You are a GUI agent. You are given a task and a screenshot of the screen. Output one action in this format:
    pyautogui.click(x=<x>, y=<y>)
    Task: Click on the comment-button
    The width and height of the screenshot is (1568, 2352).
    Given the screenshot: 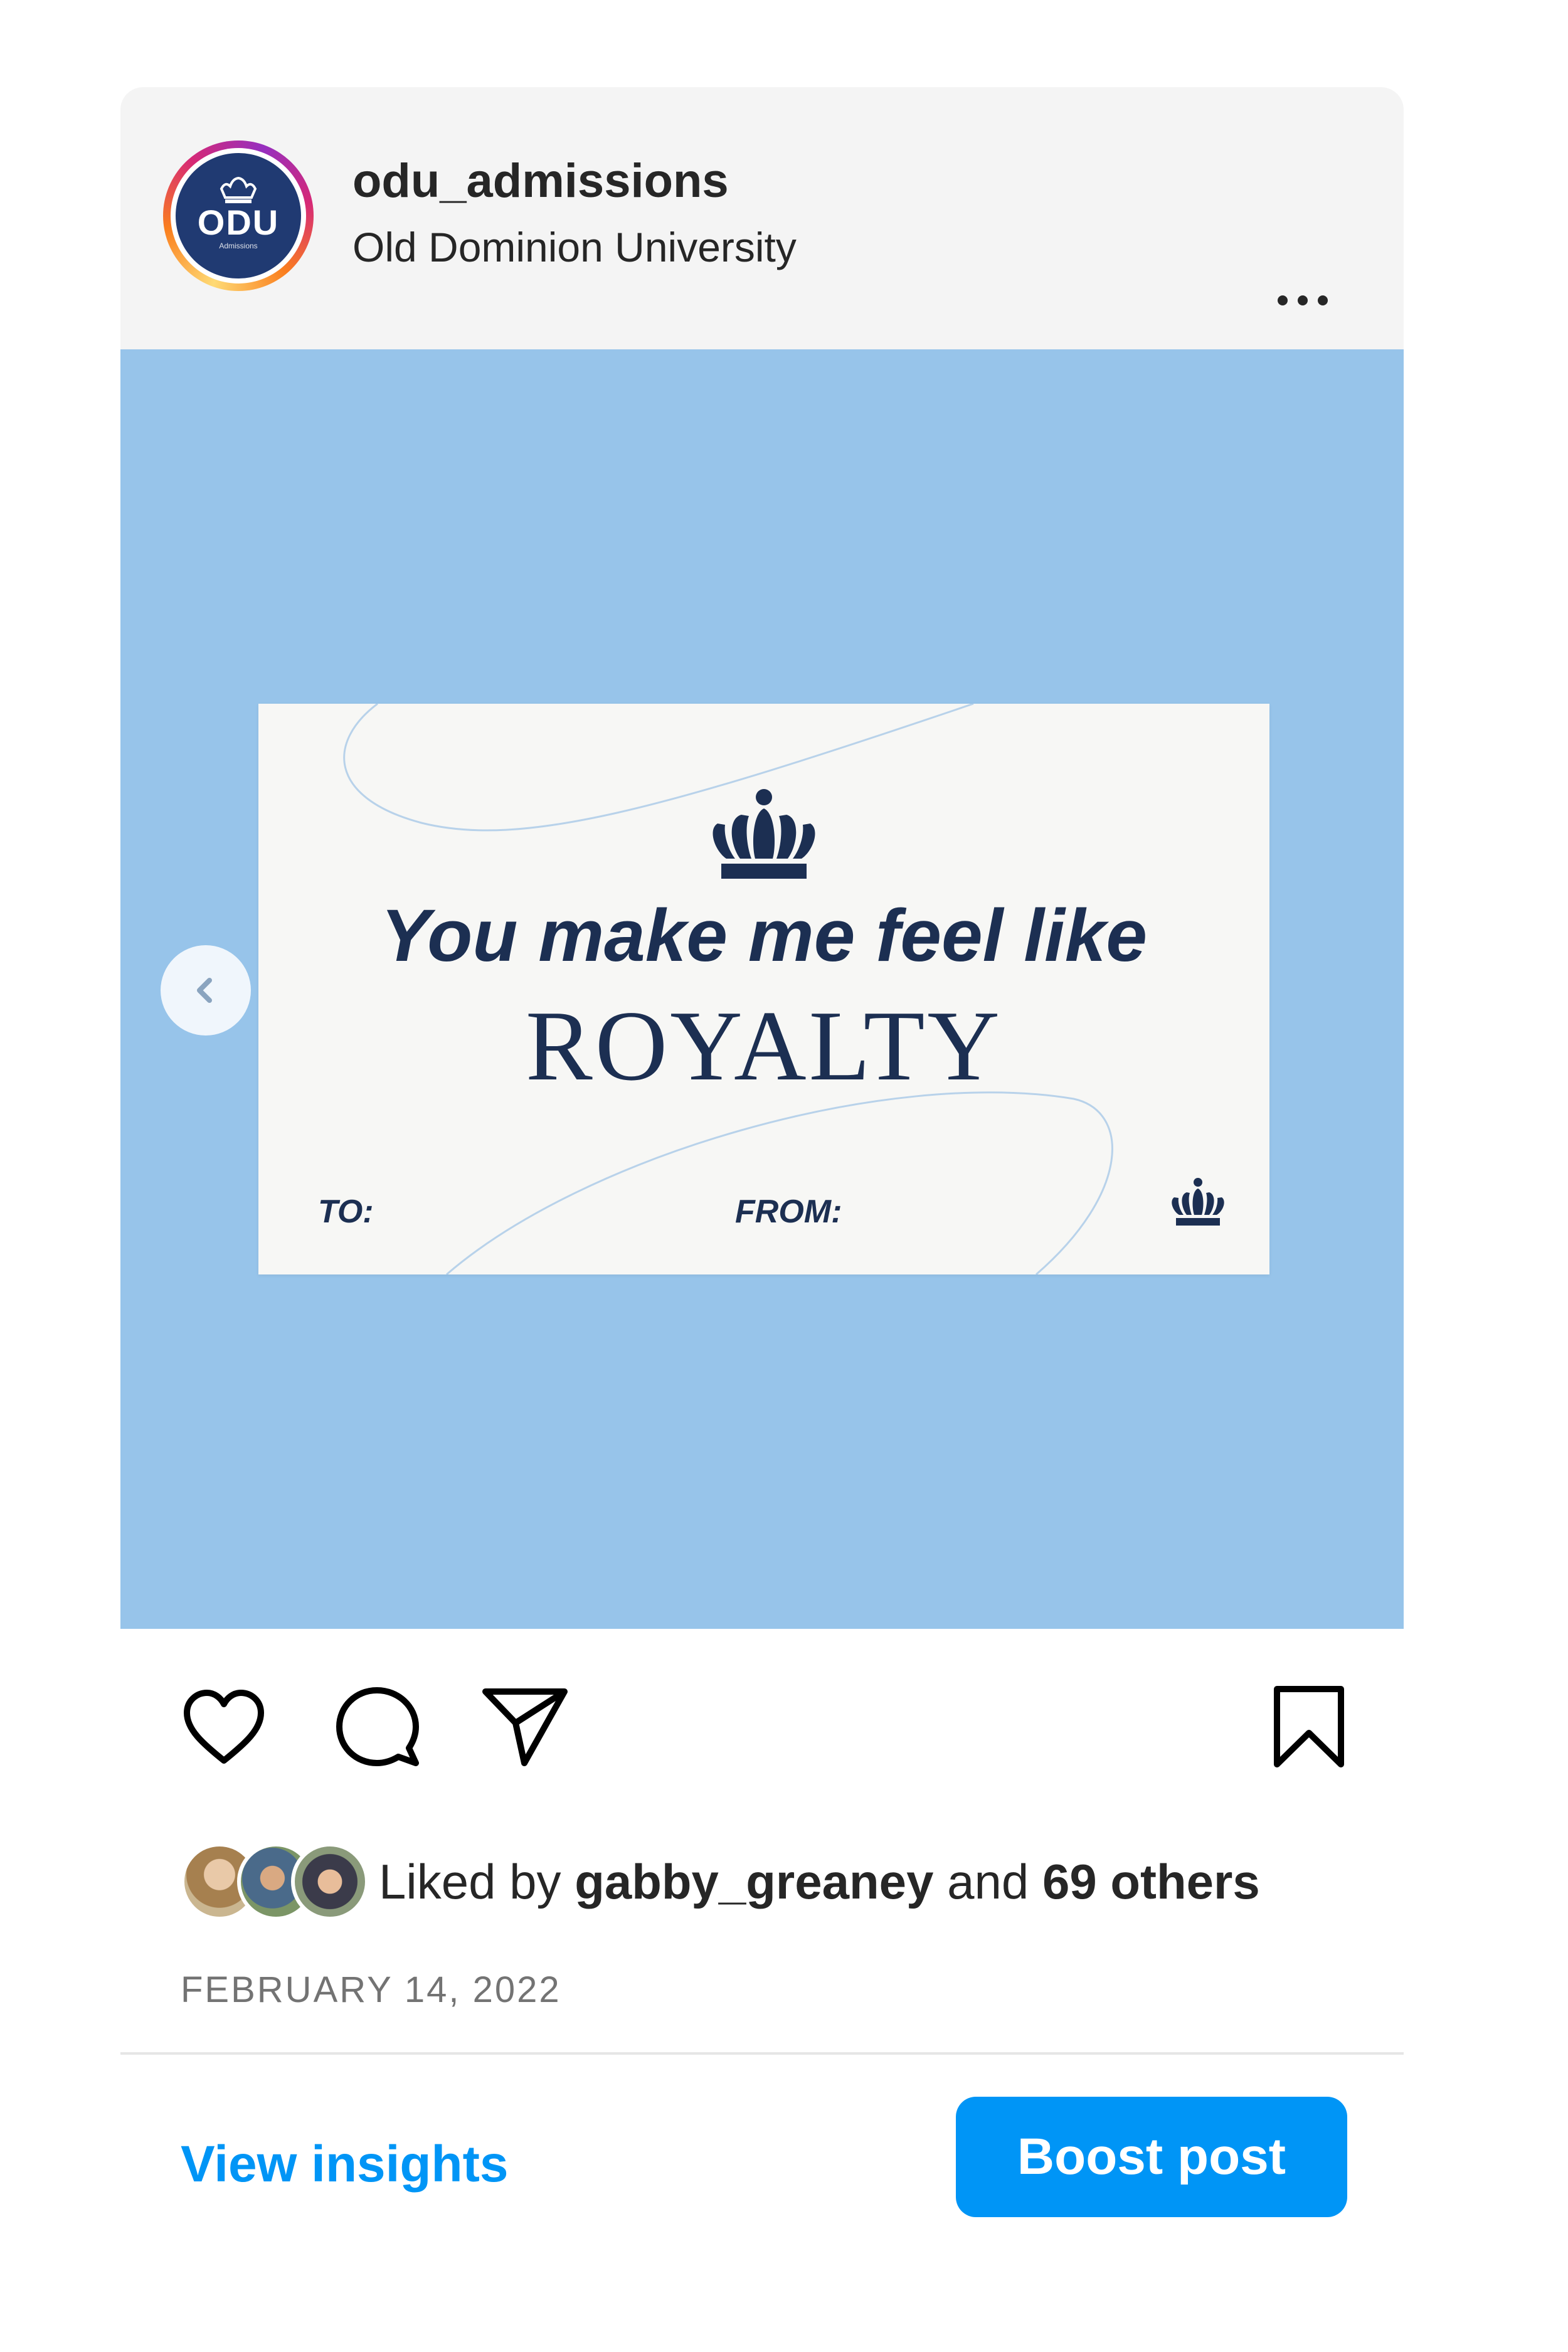 What is the action you would take?
    pyautogui.click(x=378, y=1727)
    